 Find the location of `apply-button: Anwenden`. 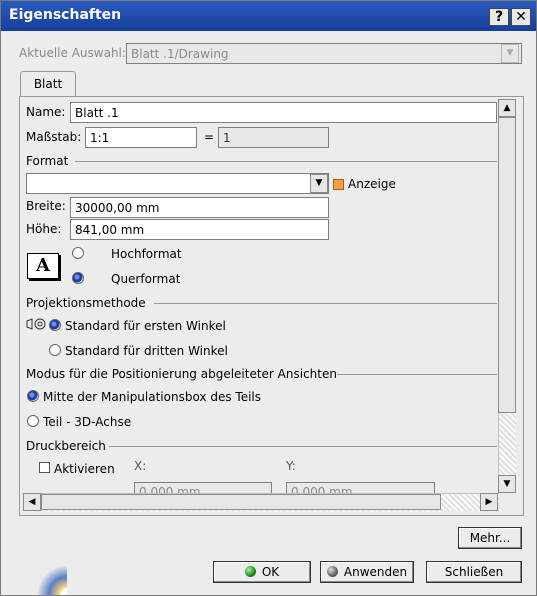

apply-button: Anwenden is located at coordinates (367, 572).